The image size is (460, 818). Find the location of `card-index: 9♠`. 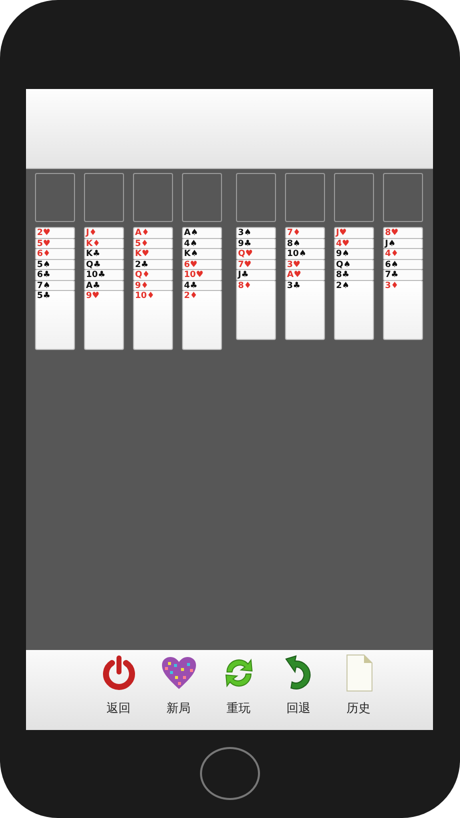

card-index: 9♠ is located at coordinates (343, 253).